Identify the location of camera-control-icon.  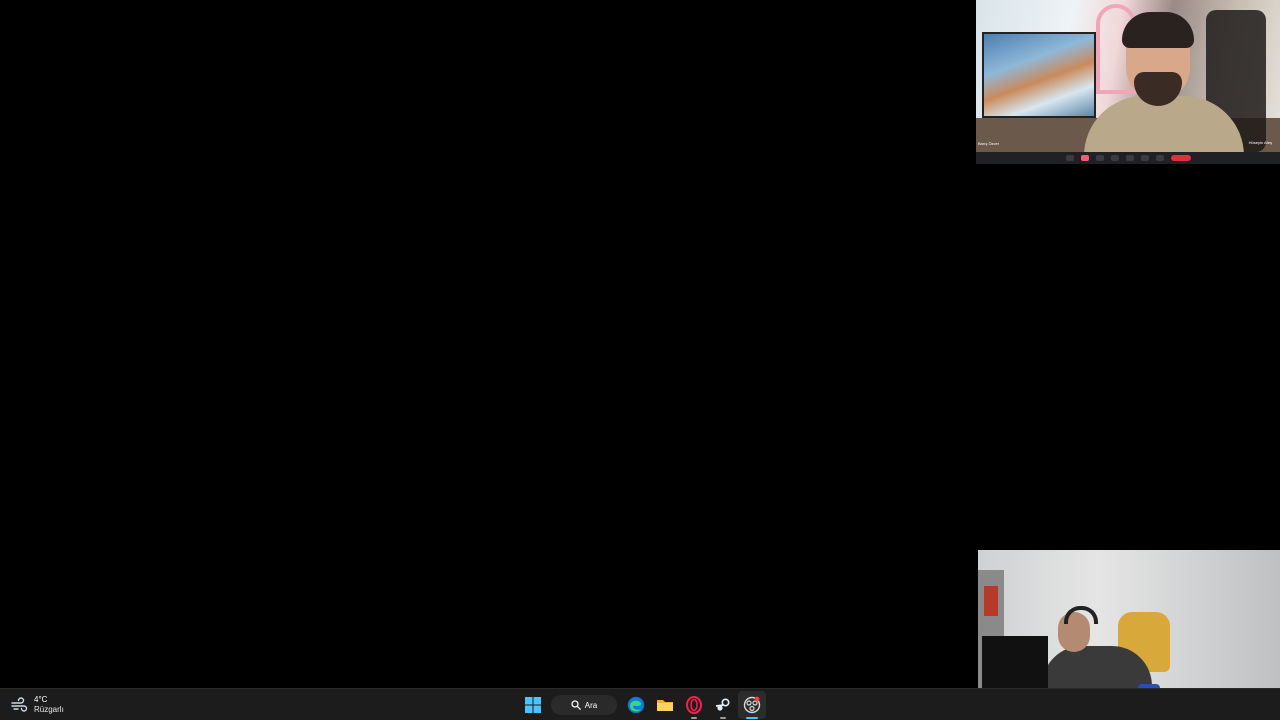
(1099, 158).